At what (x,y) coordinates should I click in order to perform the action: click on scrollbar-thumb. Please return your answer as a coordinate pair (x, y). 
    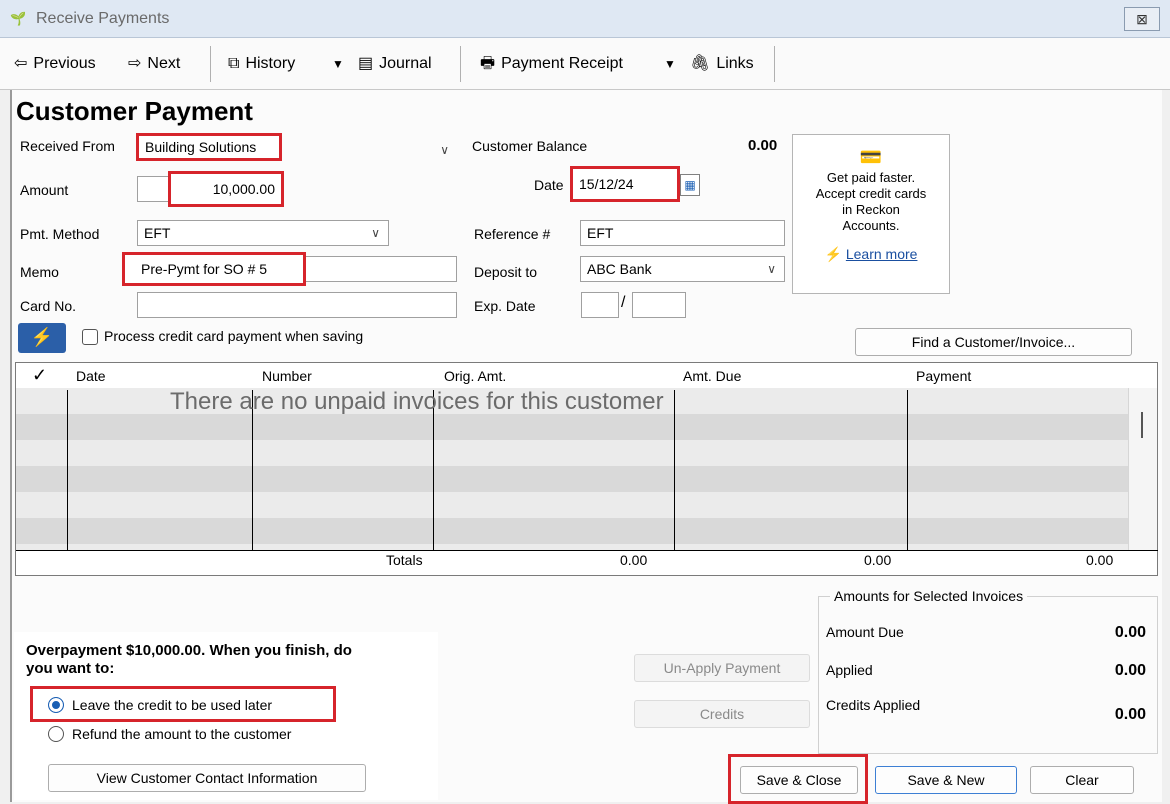
    Looking at the image, I should click on (1142, 425).